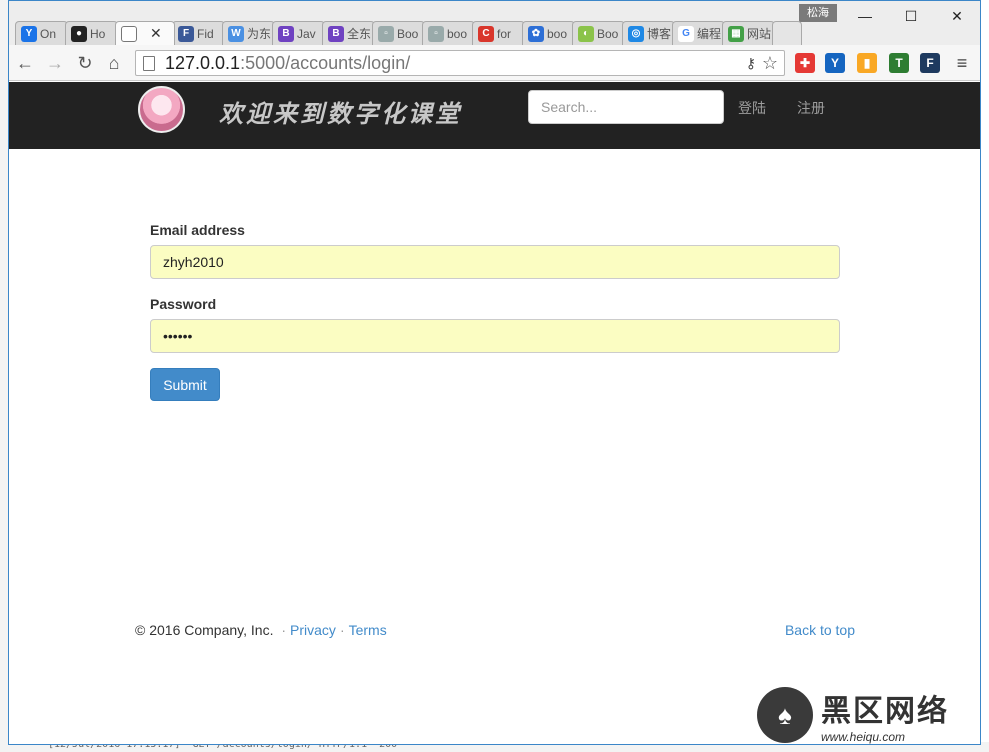 This screenshot has height=752, width=989. What do you see at coordinates (203, 62) in the screenshot?
I see `url-host: 127.0.0.1` at bounding box center [203, 62].